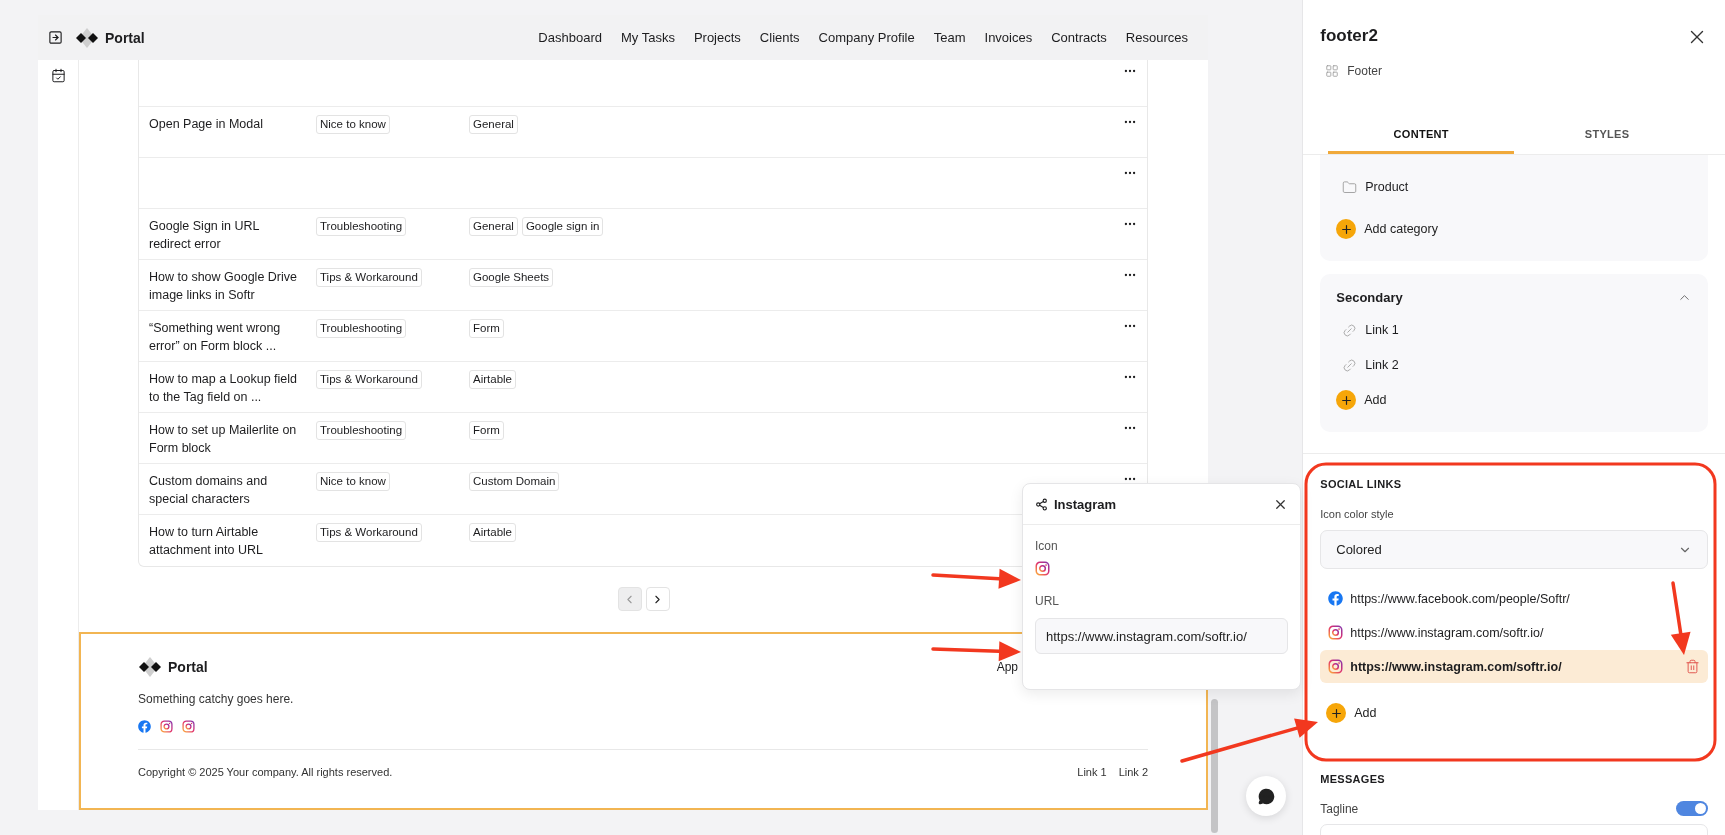  What do you see at coordinates (1387, 187) in the screenshot?
I see `category-item: Product` at bounding box center [1387, 187].